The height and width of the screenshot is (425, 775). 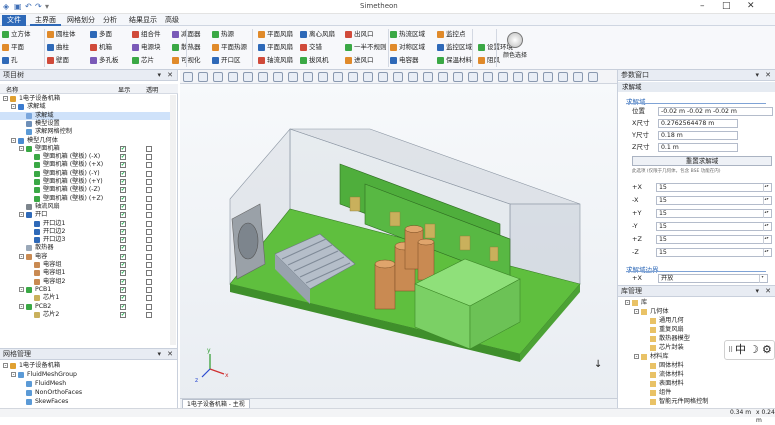 What do you see at coordinates (104, 60) in the screenshot?
I see `ribbon-button-row3-2: 多孔板` at bounding box center [104, 60].